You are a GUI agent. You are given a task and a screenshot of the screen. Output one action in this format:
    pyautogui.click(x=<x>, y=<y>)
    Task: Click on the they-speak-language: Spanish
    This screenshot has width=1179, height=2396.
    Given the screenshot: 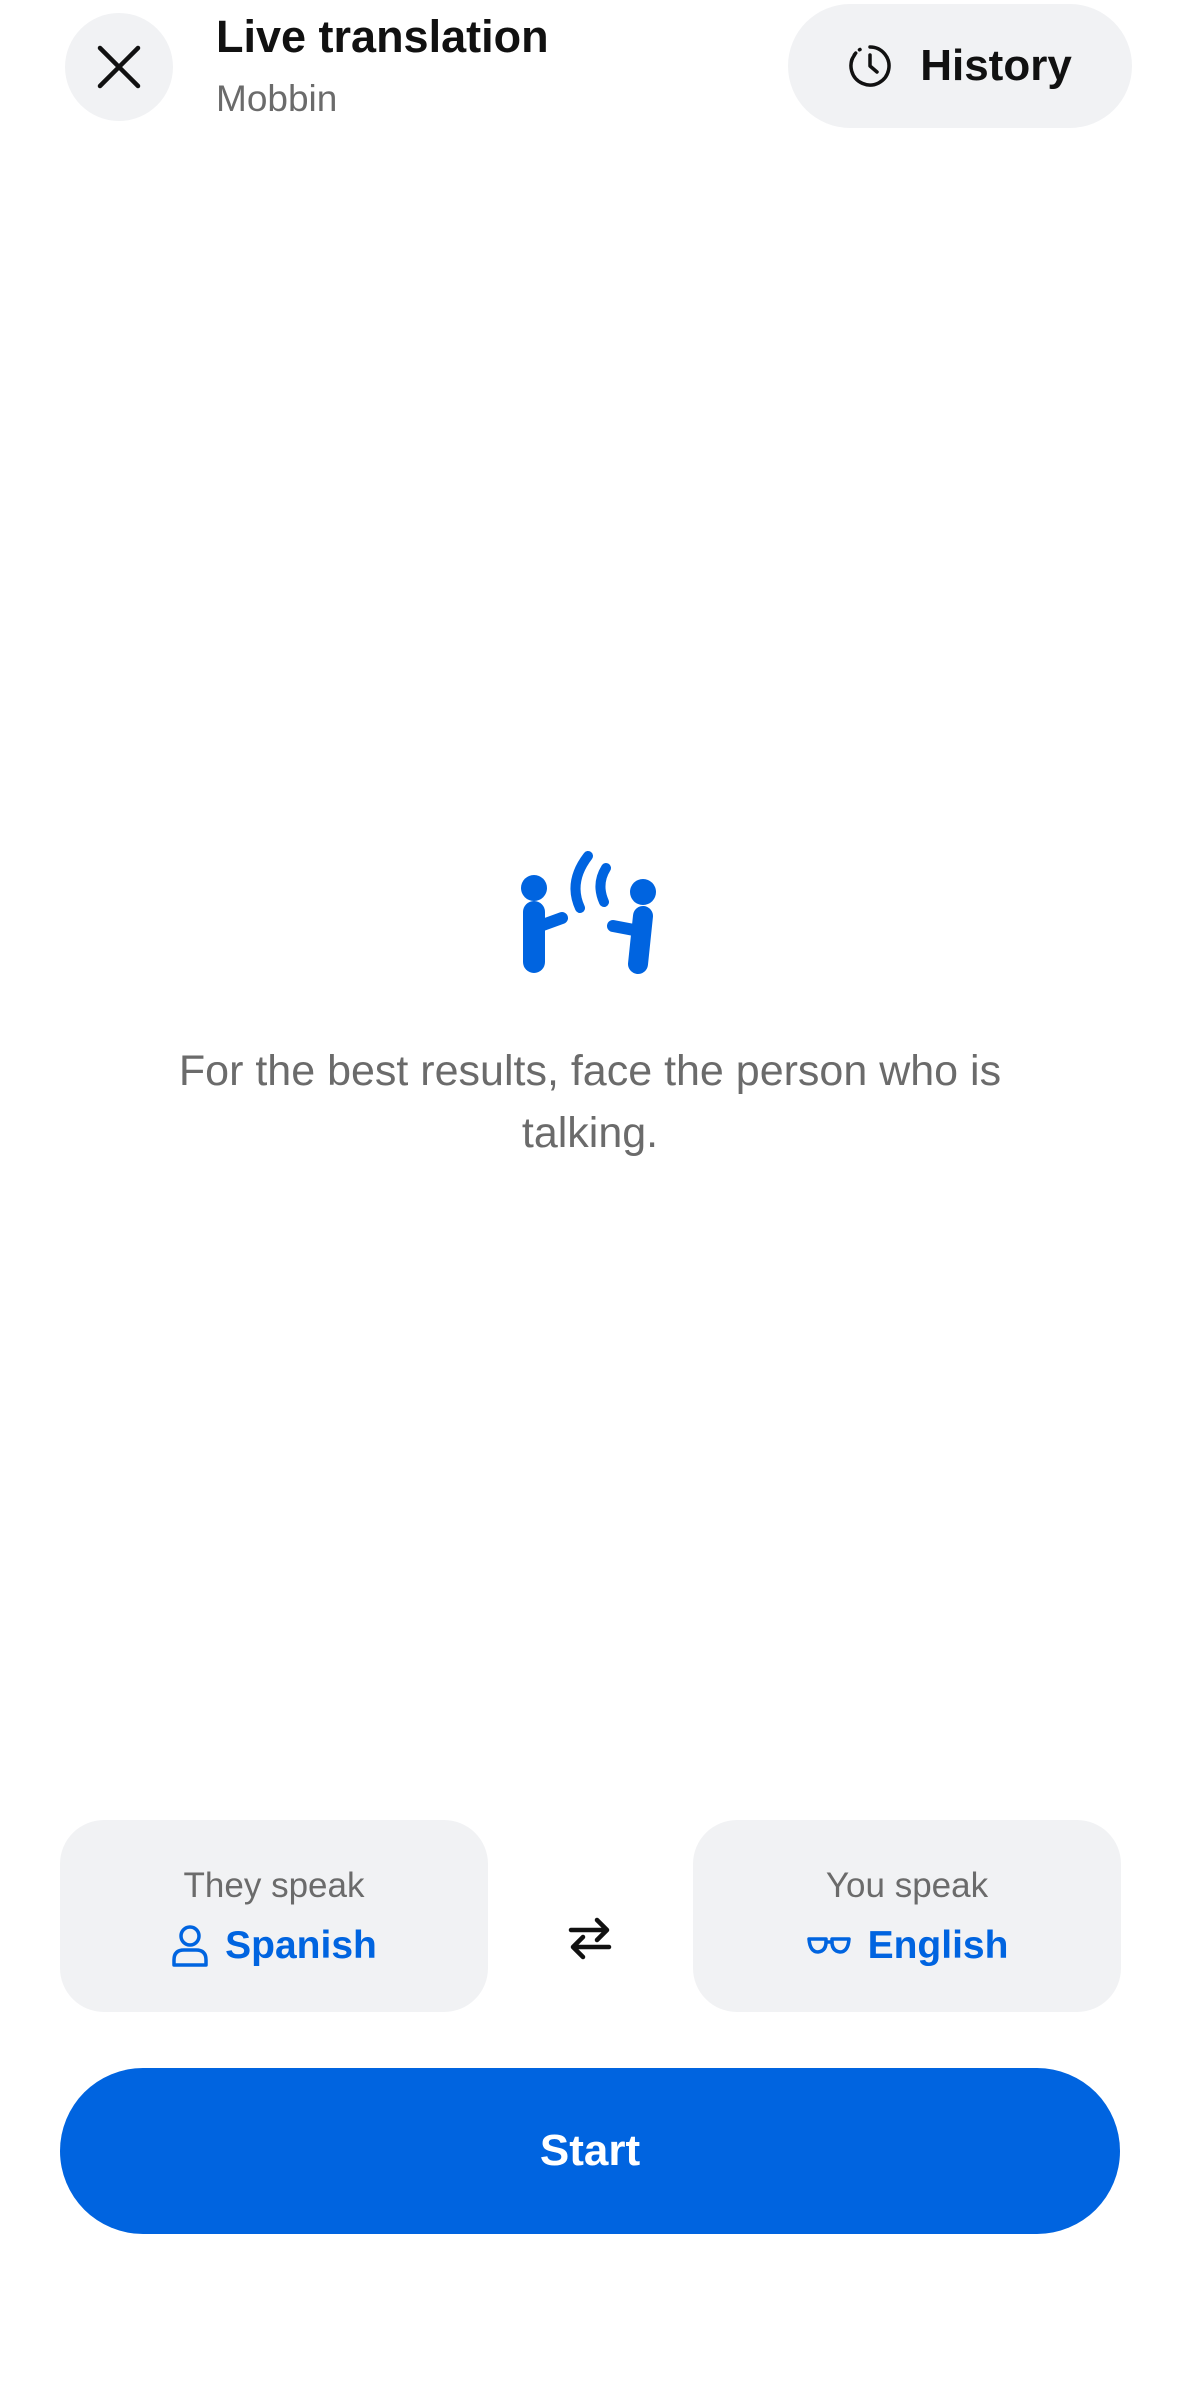 What is the action you would take?
    pyautogui.click(x=301, y=1945)
    